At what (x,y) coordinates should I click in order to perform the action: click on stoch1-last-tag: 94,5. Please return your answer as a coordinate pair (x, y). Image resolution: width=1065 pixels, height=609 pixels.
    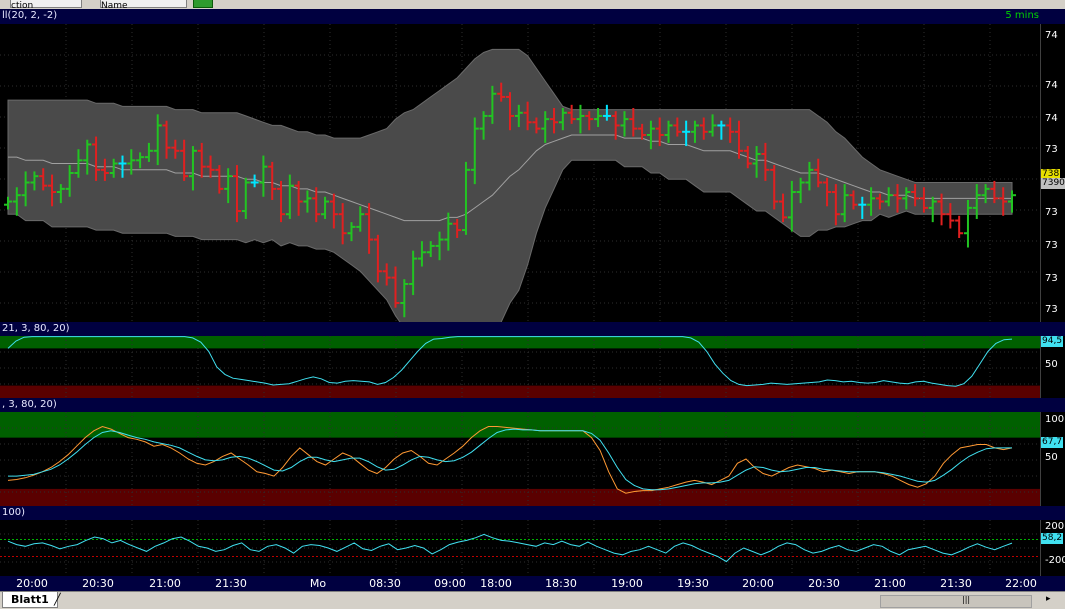
    Looking at the image, I should click on (1052, 341).